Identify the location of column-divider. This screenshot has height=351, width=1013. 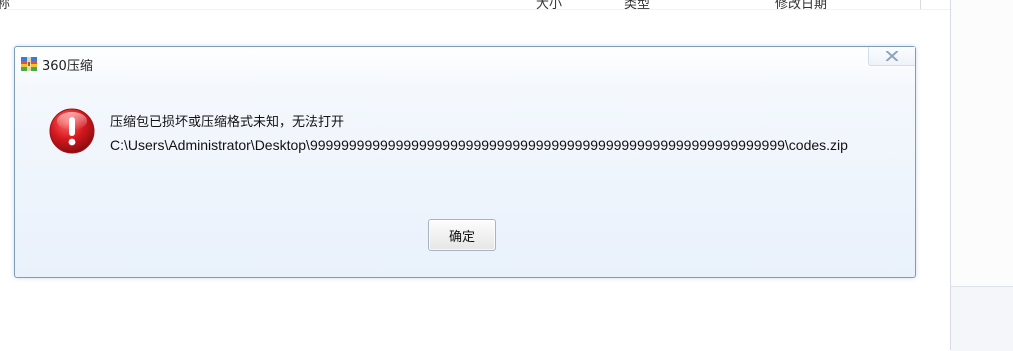
(920, 4).